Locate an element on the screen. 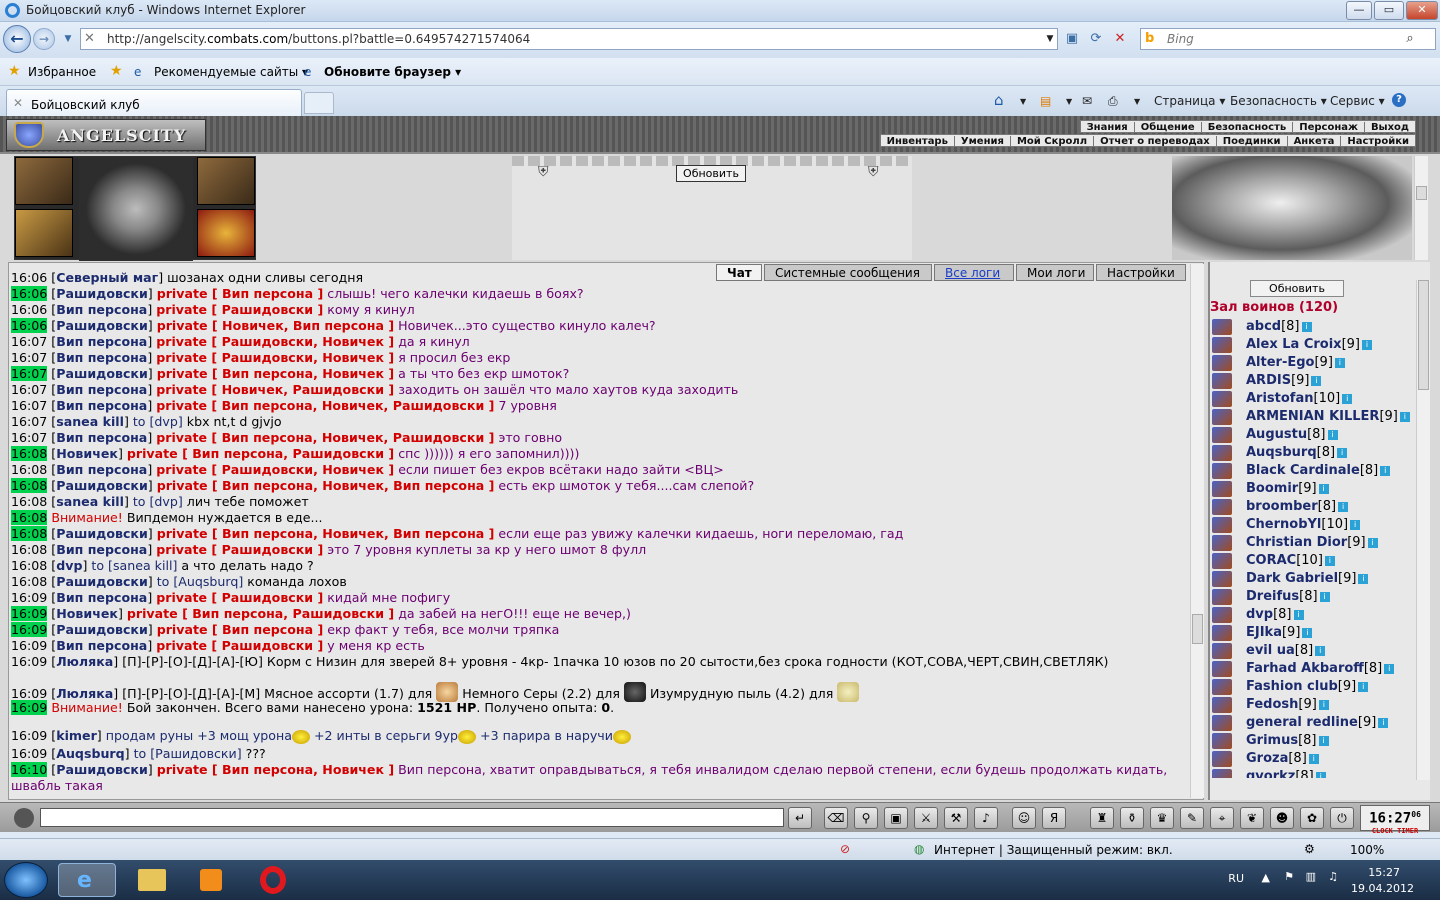  favorites-button: Избранное is located at coordinates (62, 72).